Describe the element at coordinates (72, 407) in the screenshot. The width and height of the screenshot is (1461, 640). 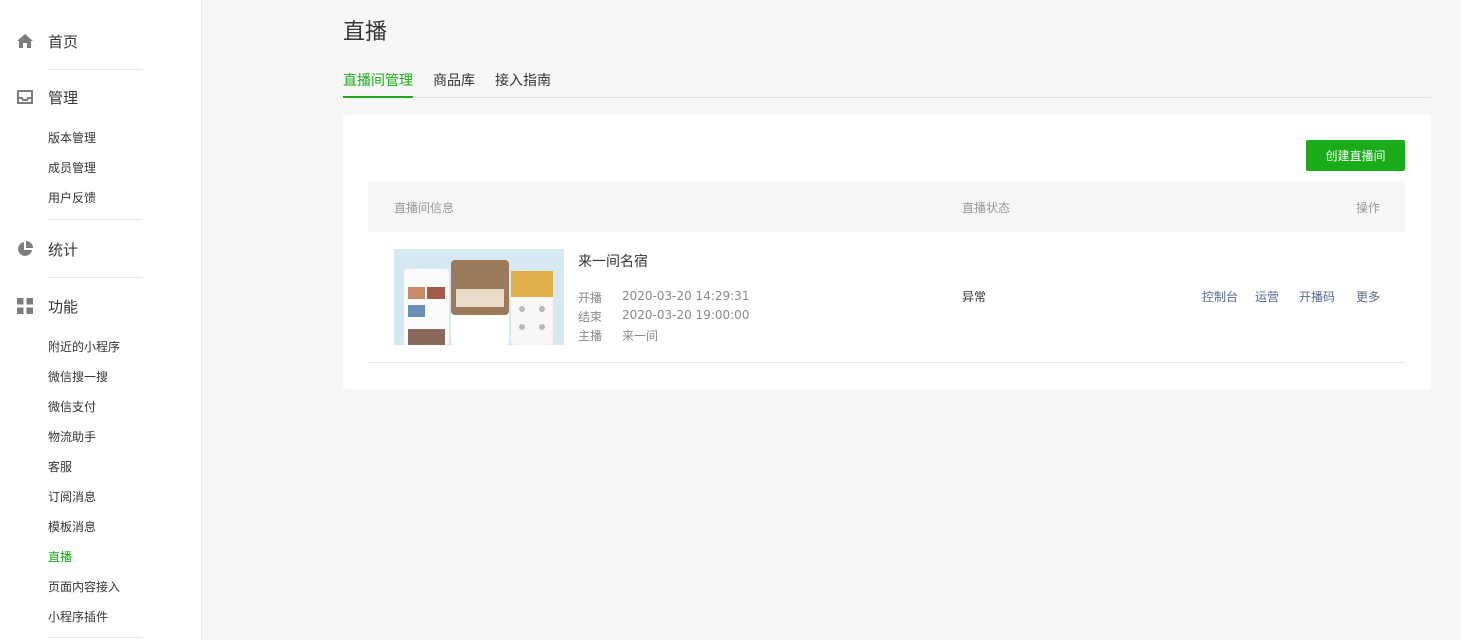
I see `sidebar-item-pay: 微信支付` at that location.